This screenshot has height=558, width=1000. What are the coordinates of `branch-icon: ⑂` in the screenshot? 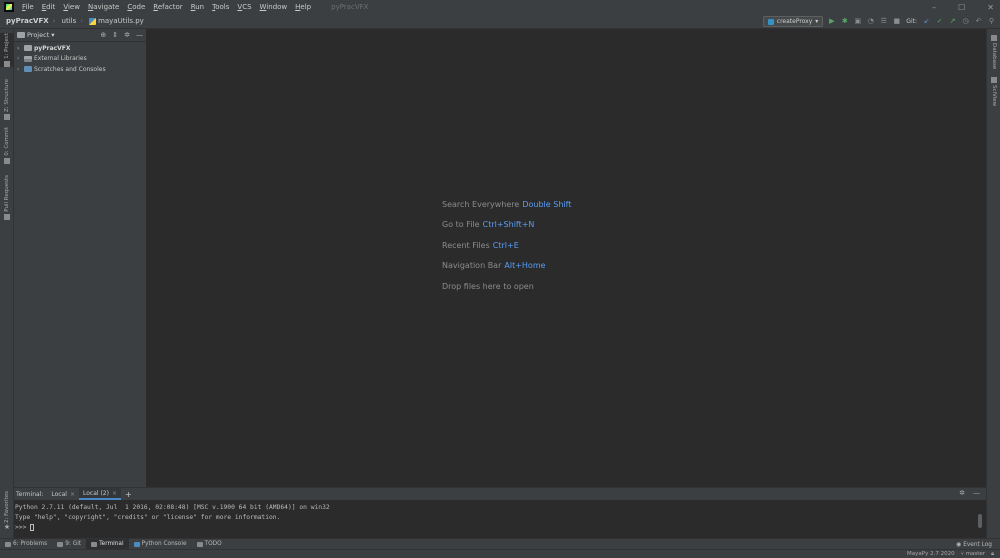 It's located at (962, 554).